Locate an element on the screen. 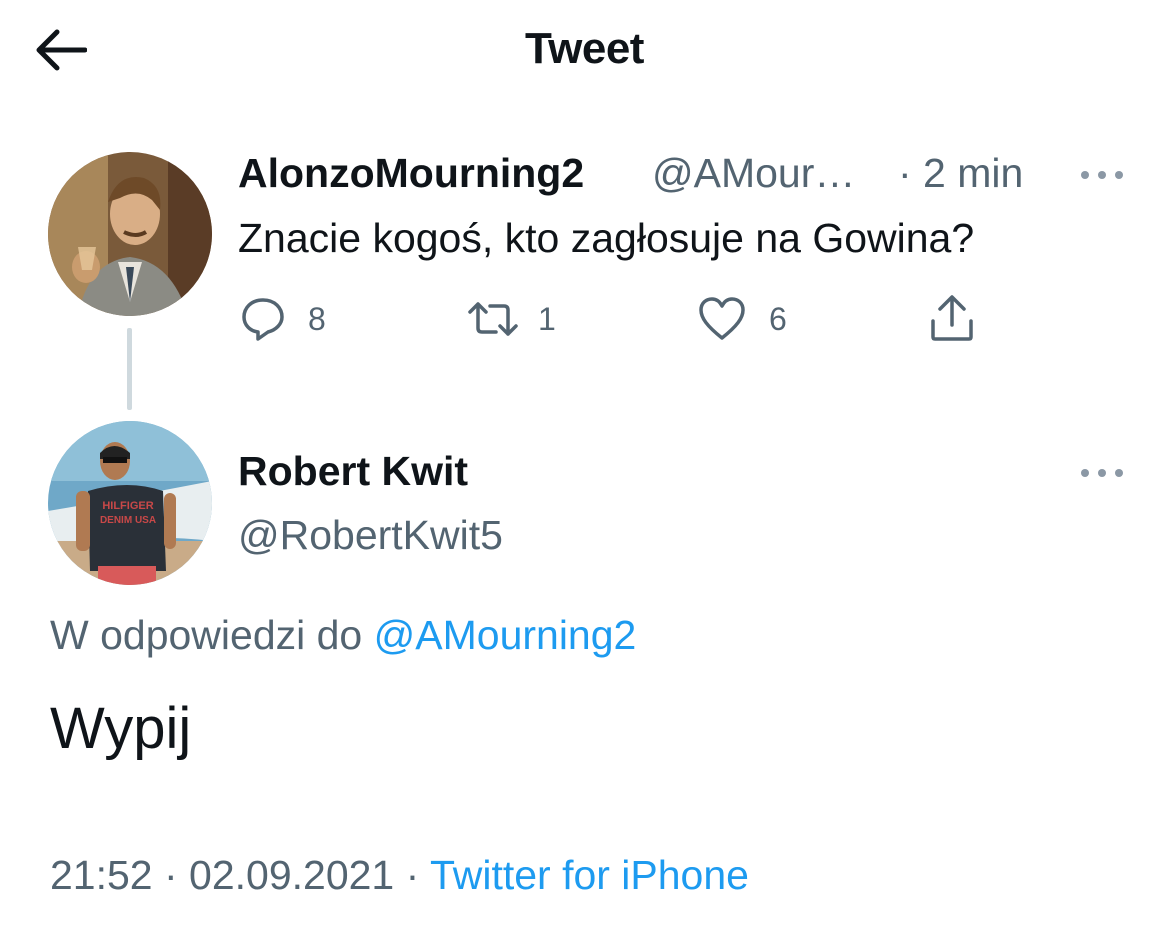 The height and width of the screenshot is (925, 1169). avatar-alonzomourning2 is located at coordinates (130, 234).